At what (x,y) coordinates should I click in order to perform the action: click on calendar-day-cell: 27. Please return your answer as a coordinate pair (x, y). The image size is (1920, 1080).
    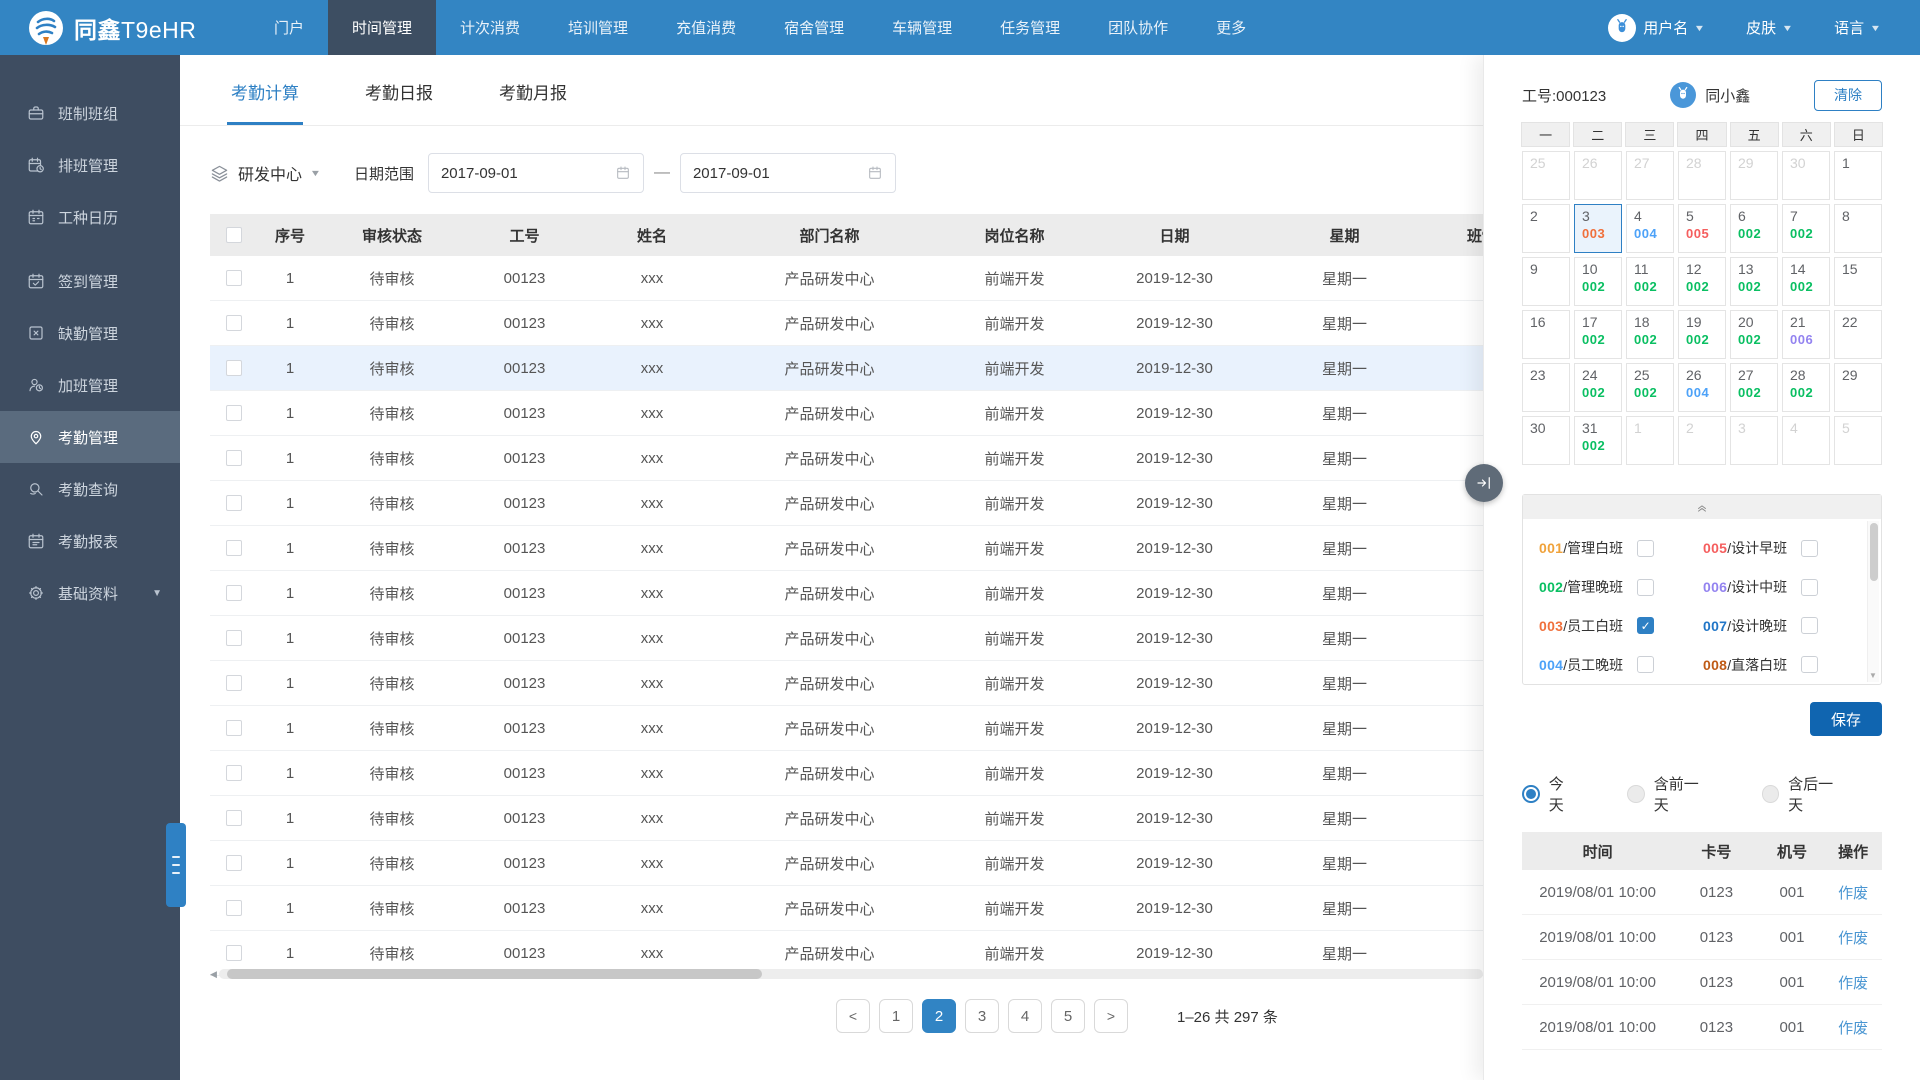
    Looking at the image, I should click on (1650, 175).